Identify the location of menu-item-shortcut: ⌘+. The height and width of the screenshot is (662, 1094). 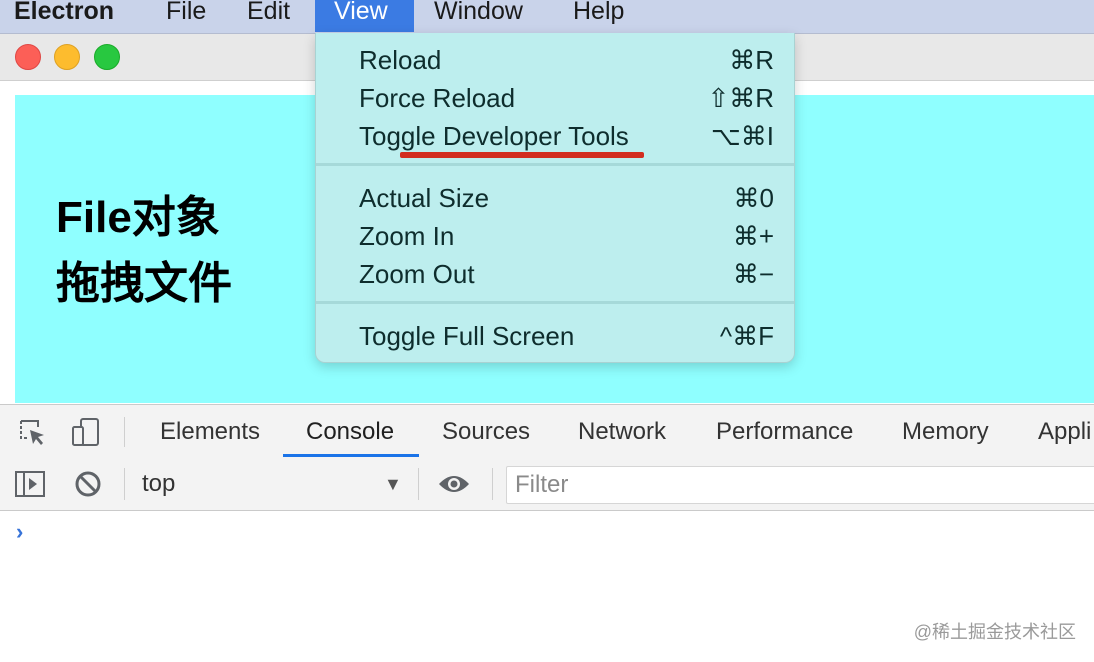
(753, 236).